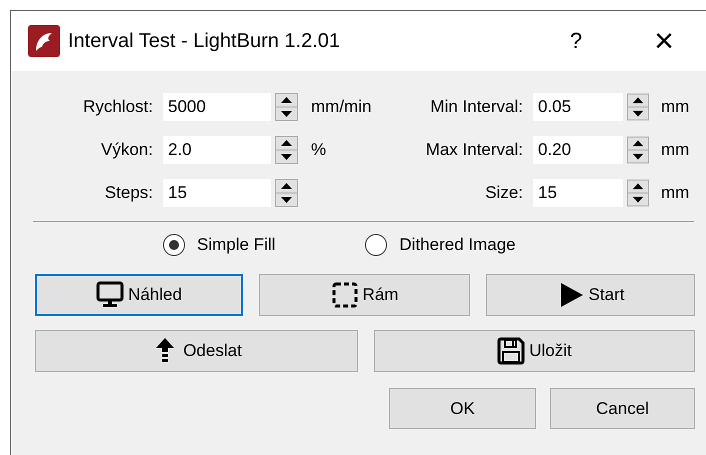 This screenshot has height=455, width=706. I want to click on radio-option: Dithered Image, so click(440, 245).